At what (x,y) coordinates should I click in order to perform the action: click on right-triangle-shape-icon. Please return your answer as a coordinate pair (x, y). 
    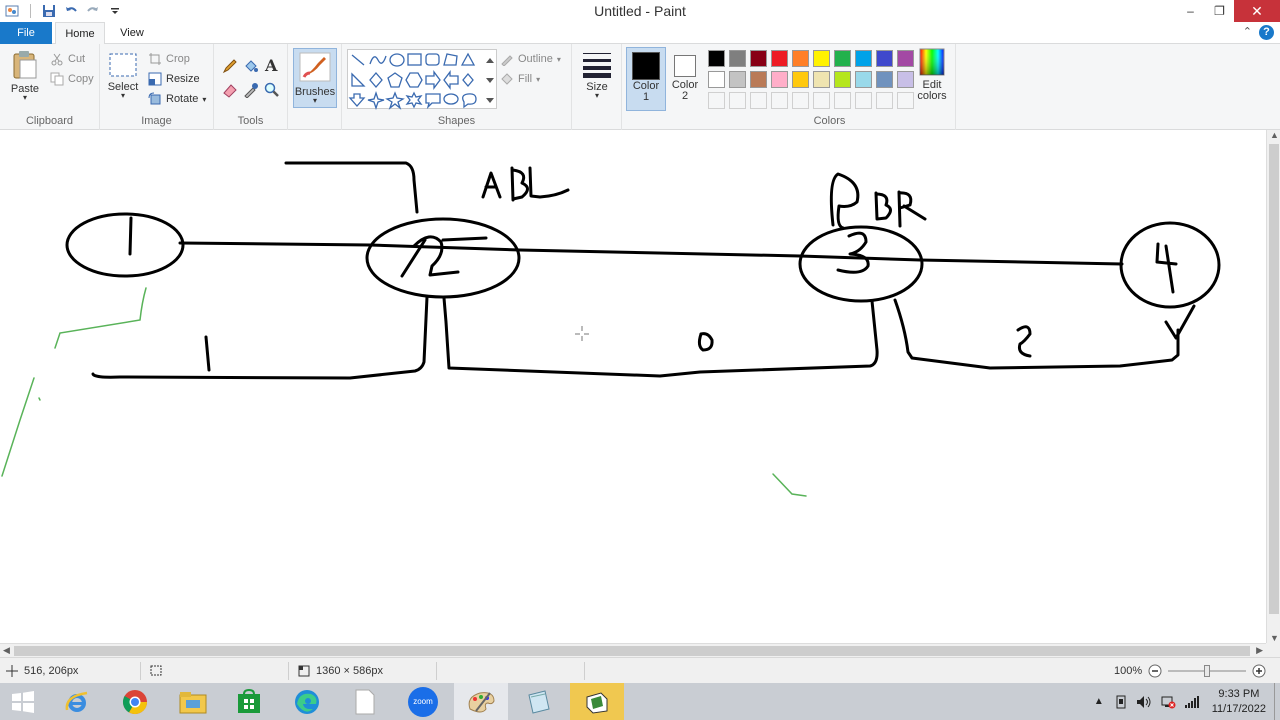
    Looking at the image, I should click on (358, 79).